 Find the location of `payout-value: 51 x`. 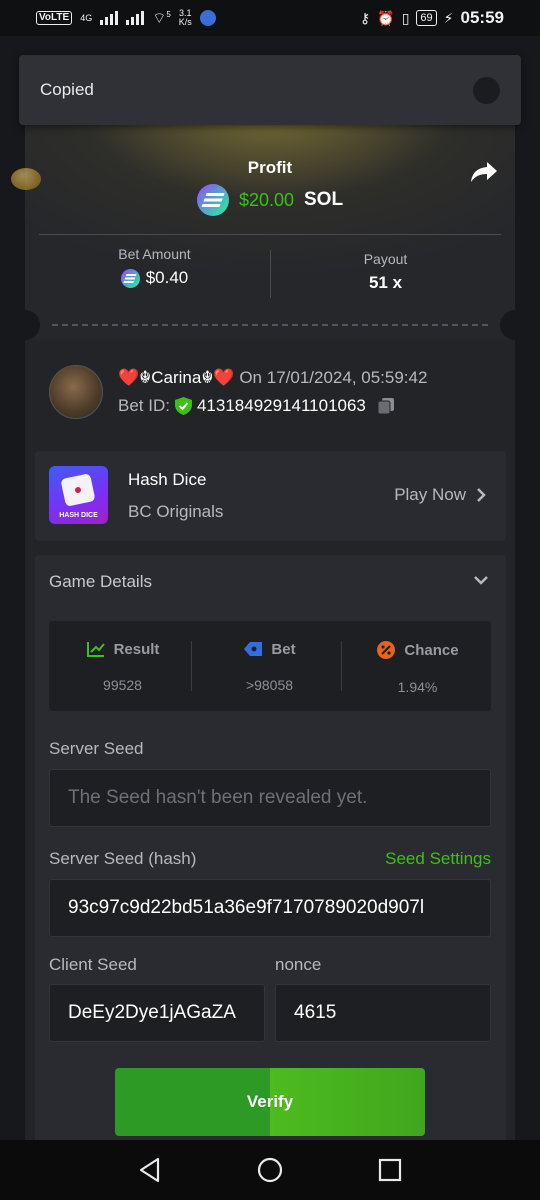

payout-value: 51 x is located at coordinates (385, 282).